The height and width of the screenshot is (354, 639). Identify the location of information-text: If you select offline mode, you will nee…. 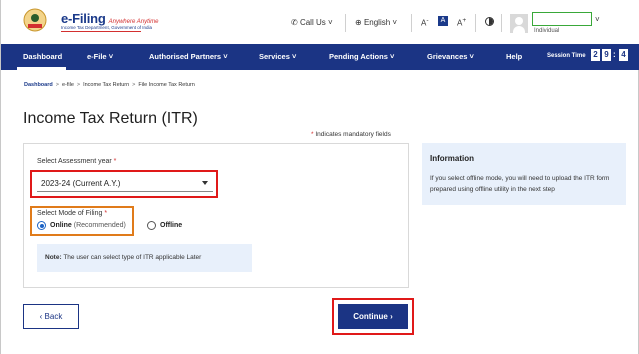
(520, 184).